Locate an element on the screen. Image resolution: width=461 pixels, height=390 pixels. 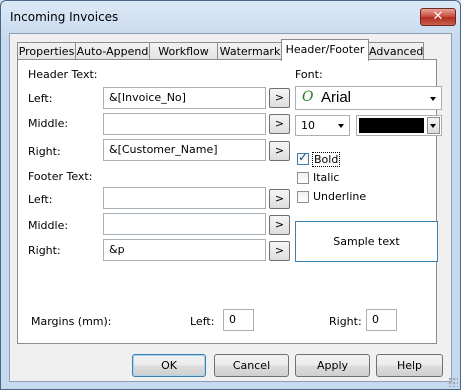
footer-left-insert-button: > is located at coordinates (279, 199).